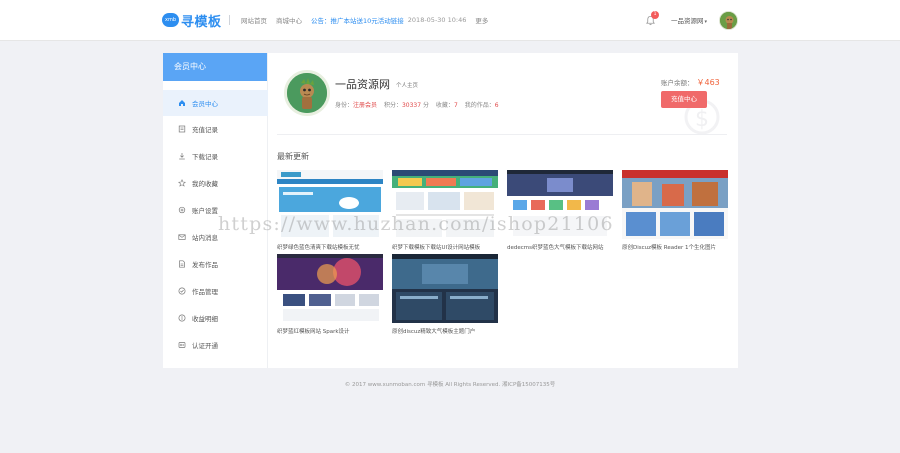 The image size is (900, 453). Describe the element at coordinates (181, 345) in the screenshot. I see `badge-icon` at that location.